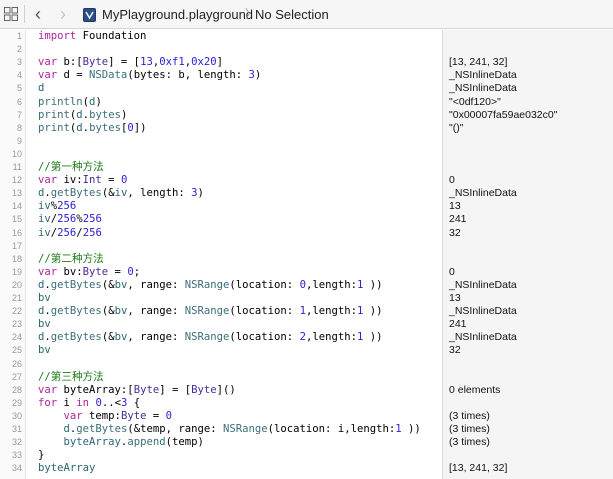 The height and width of the screenshot is (479, 613). Describe the element at coordinates (16, 429) in the screenshot. I see `line-number: 31` at that location.